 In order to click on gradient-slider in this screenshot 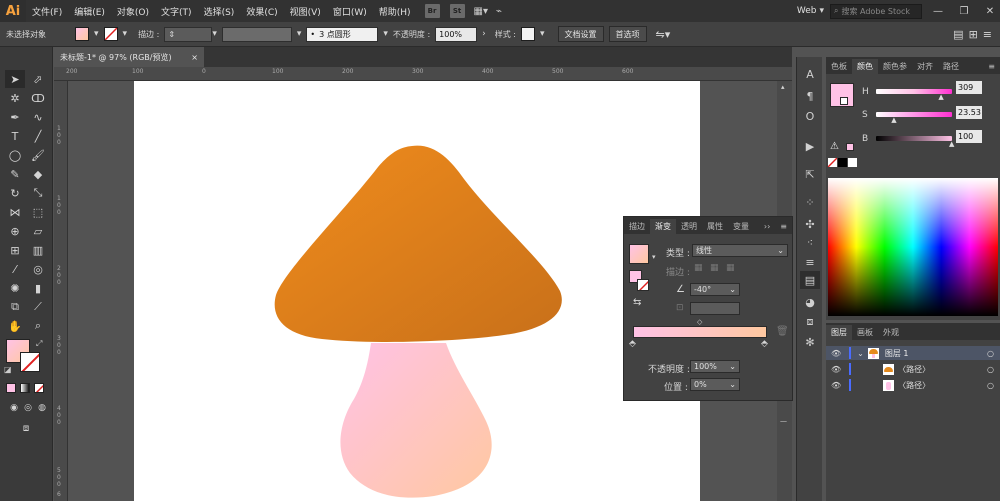, I will do `click(700, 332)`.